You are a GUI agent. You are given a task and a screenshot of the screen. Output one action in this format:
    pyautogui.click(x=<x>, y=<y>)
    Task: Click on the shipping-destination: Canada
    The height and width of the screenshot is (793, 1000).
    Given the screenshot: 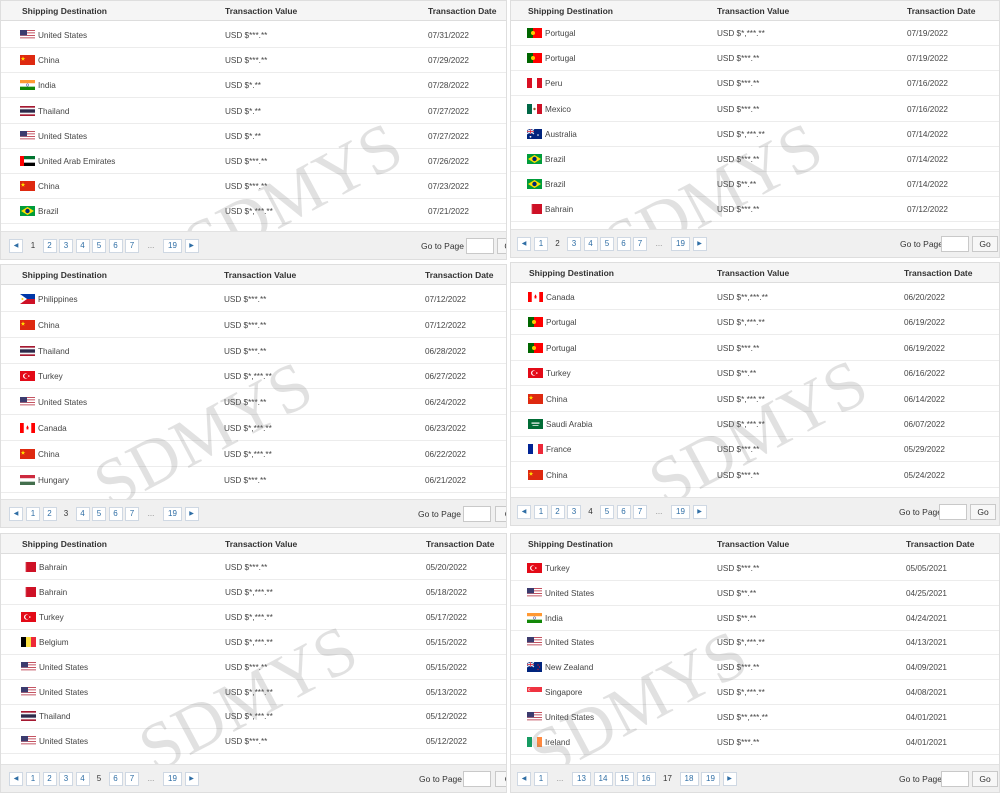 What is the action you would take?
    pyautogui.click(x=52, y=428)
    